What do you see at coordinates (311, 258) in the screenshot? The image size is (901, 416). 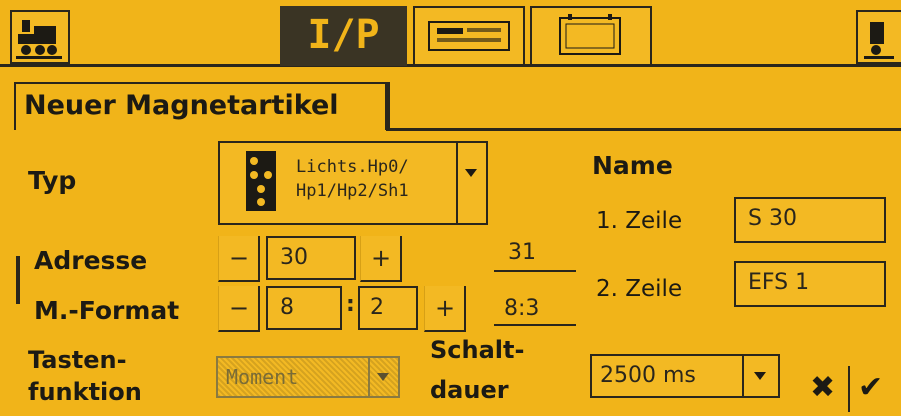 I see `adresse-input: 30` at bounding box center [311, 258].